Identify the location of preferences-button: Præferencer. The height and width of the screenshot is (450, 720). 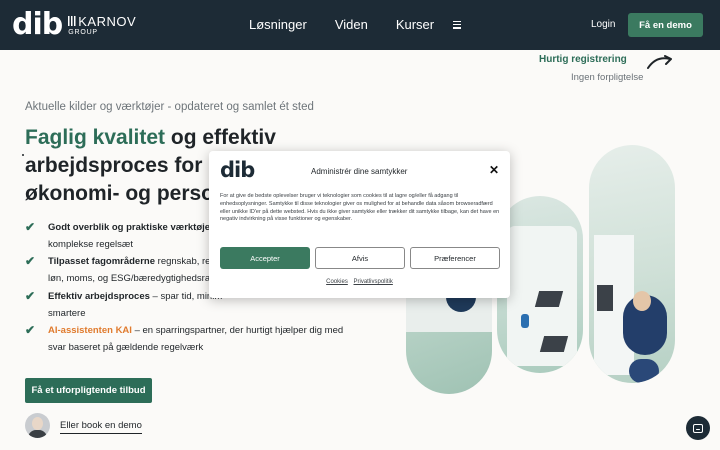
(455, 258).